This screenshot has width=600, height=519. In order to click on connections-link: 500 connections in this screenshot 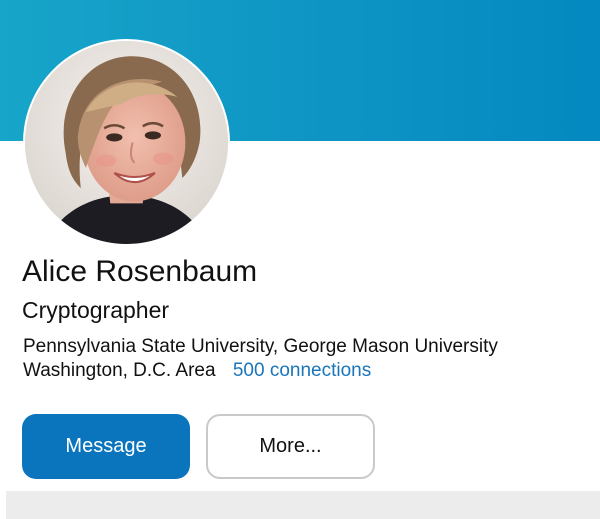, I will do `click(302, 370)`.